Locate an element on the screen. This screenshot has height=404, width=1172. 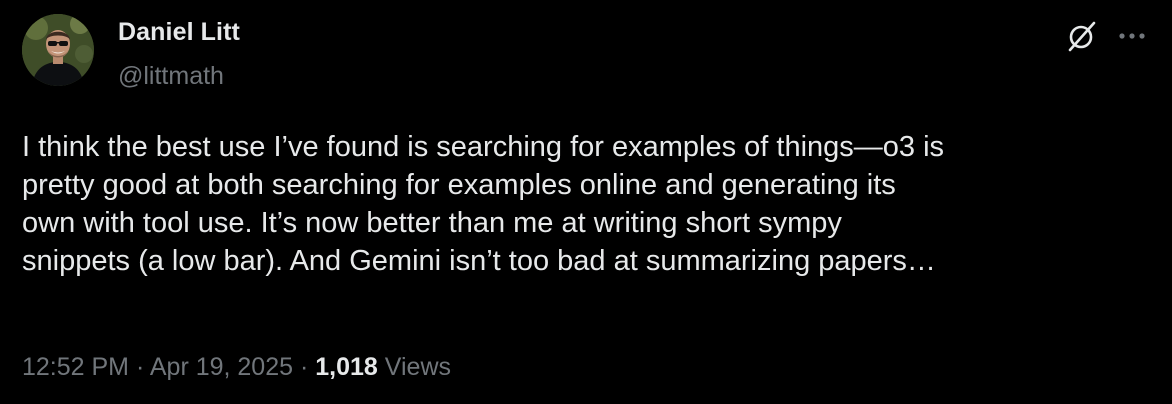
views-label: Views is located at coordinates (414, 367).